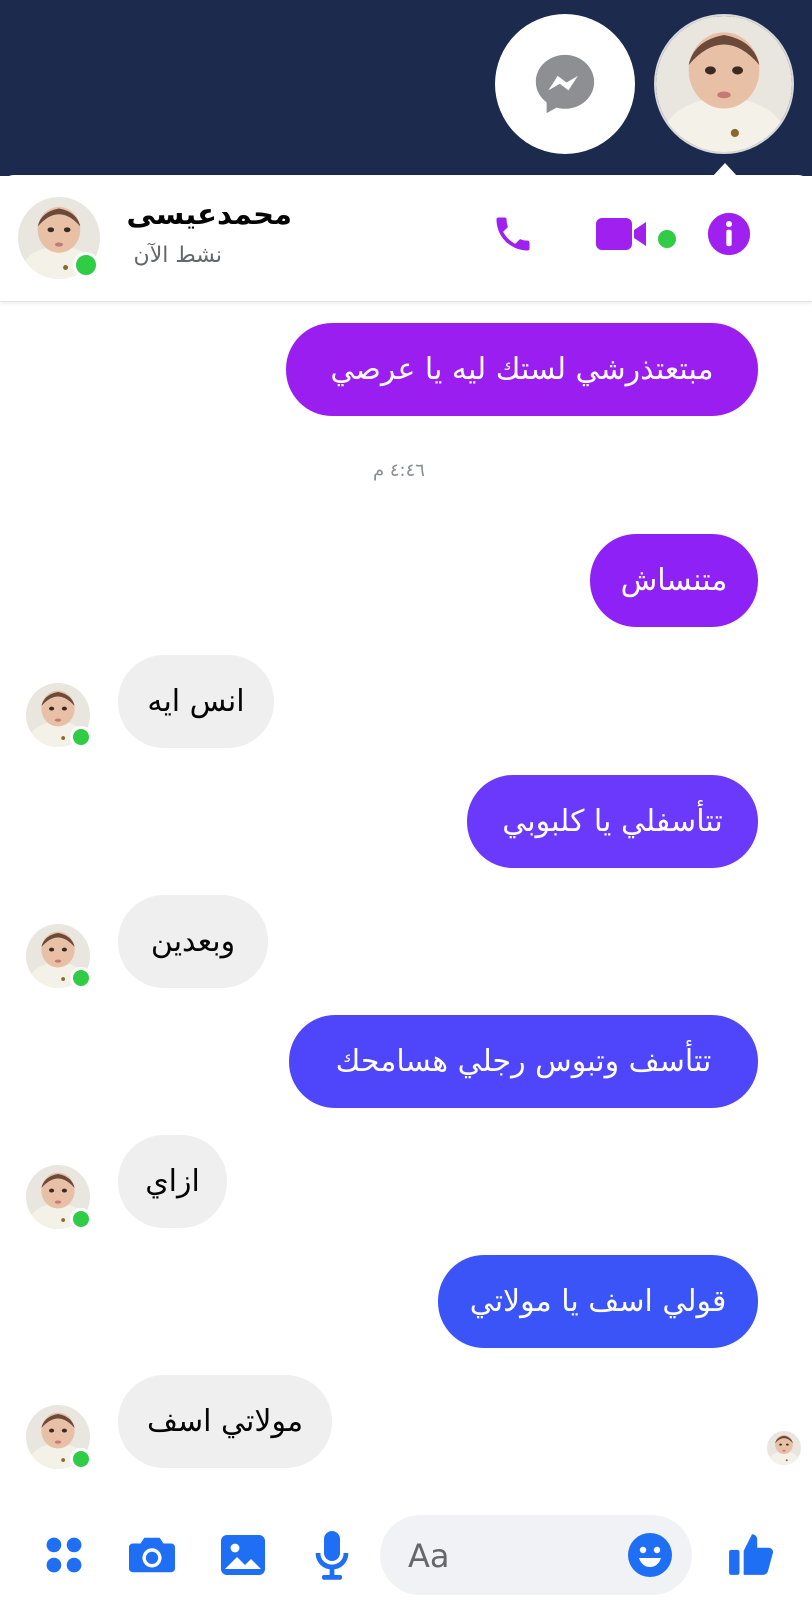  I want to click on like-button, so click(752, 1554).